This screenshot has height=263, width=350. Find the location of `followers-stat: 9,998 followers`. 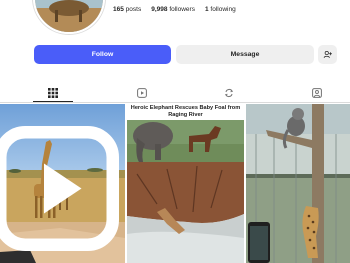

followers-stat: 9,998 followers is located at coordinates (173, 9).